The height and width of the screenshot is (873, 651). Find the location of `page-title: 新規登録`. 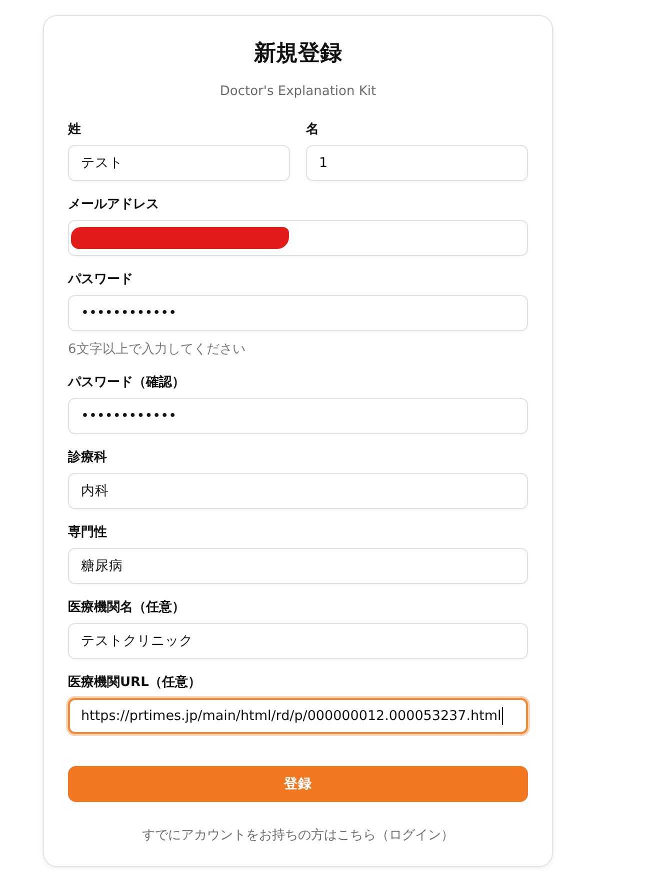

page-title: 新規登録 is located at coordinates (297, 54).